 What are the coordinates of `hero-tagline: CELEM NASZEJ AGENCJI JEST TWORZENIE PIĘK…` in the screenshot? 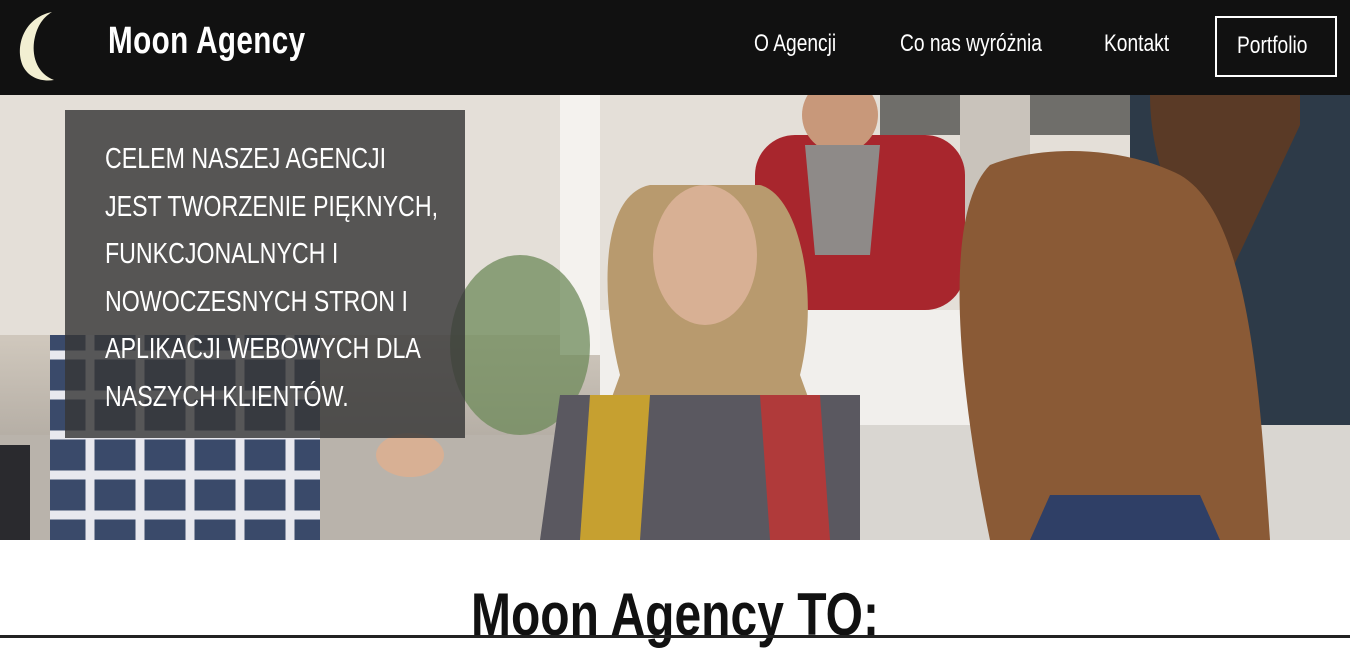 It's located at (272, 278).